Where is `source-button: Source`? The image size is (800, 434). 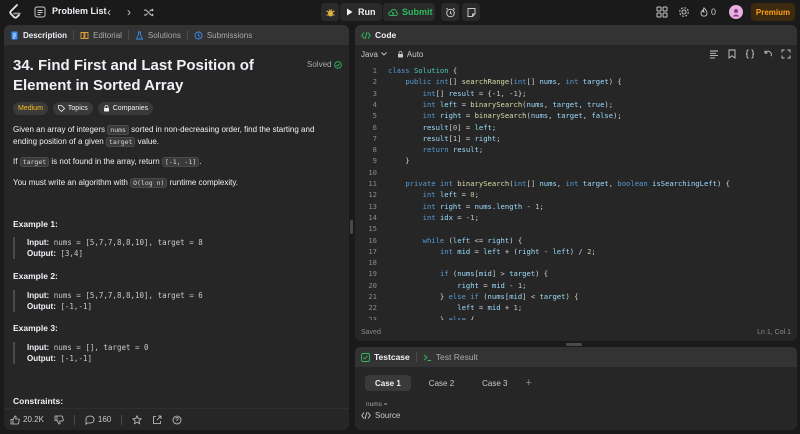
source-button: Source is located at coordinates (380, 415).